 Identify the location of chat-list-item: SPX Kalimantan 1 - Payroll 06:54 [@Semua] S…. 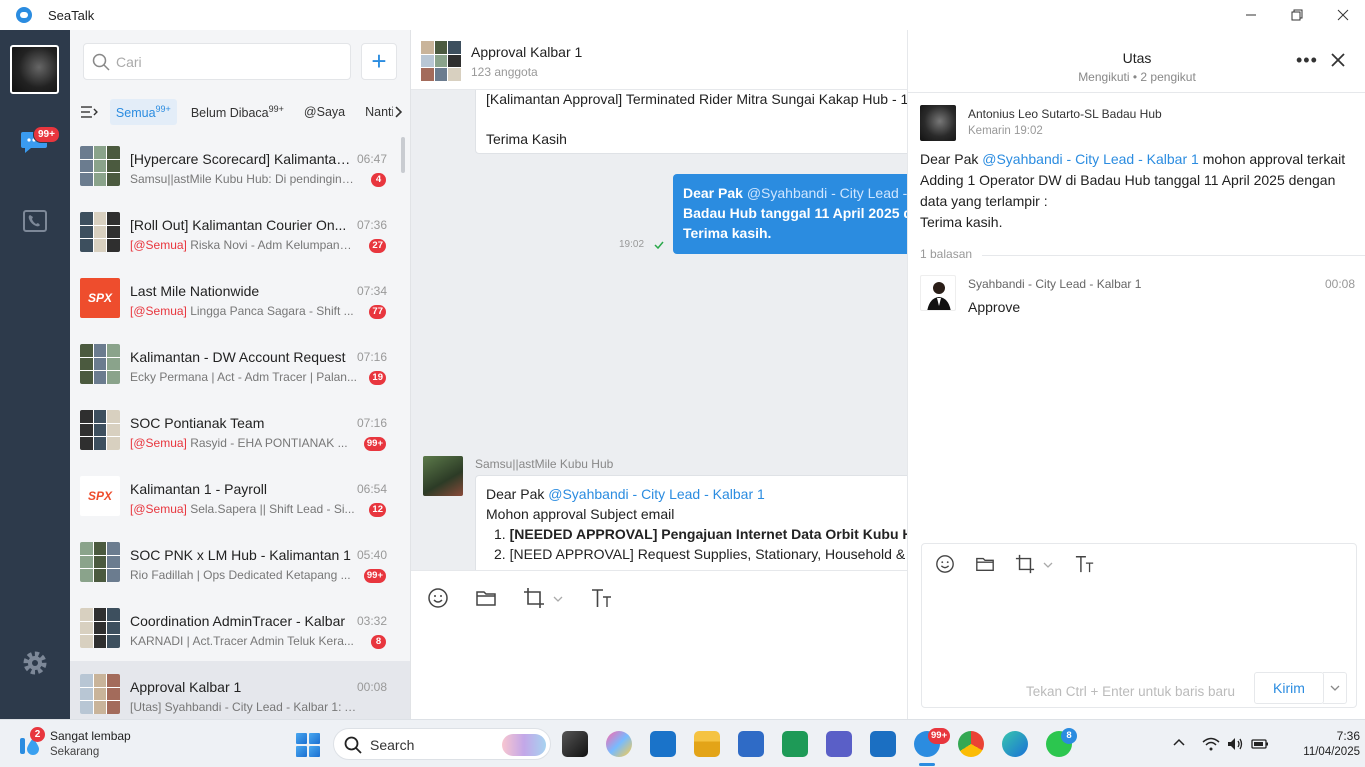
(240, 496).